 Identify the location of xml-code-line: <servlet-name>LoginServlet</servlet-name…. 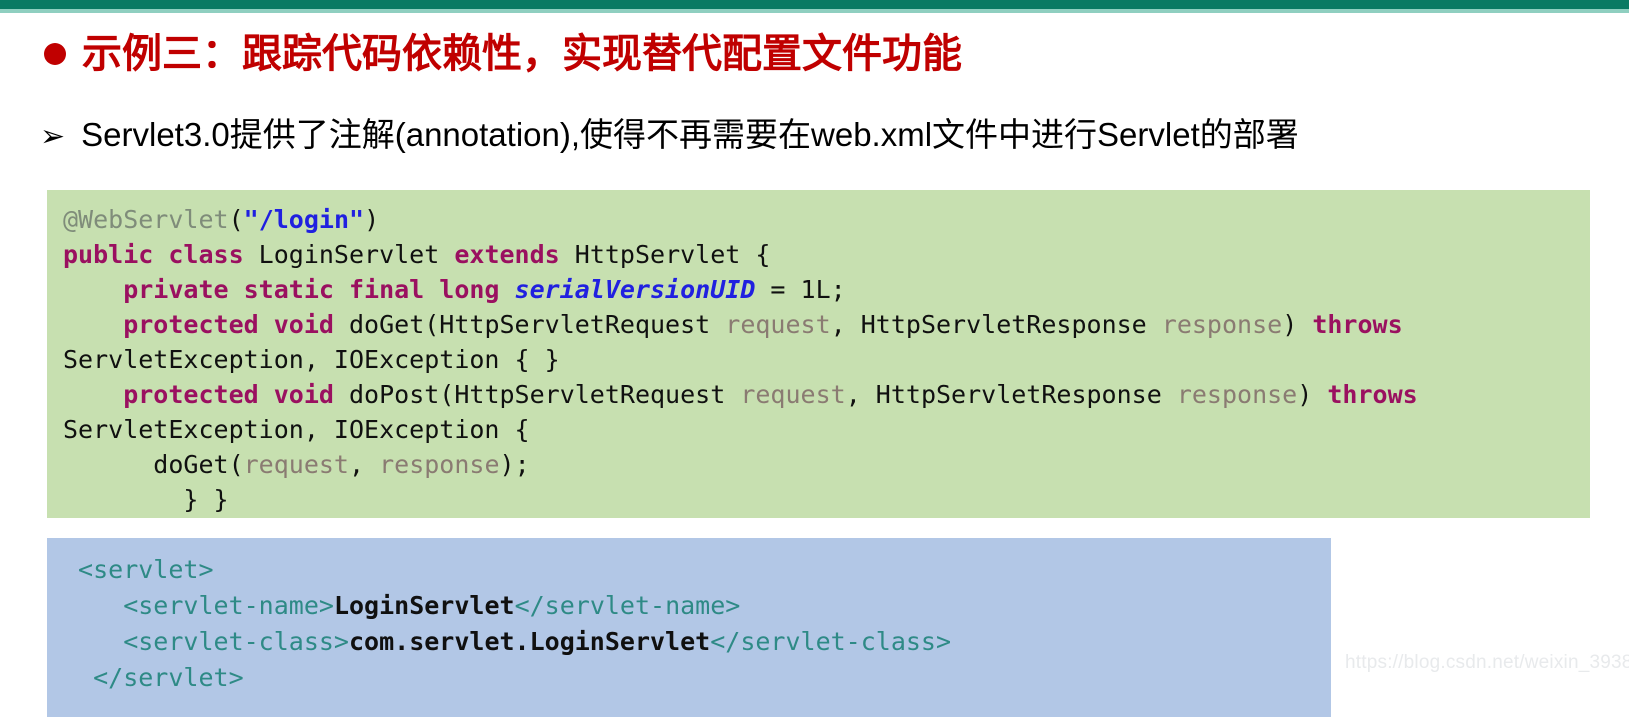
(697, 606).